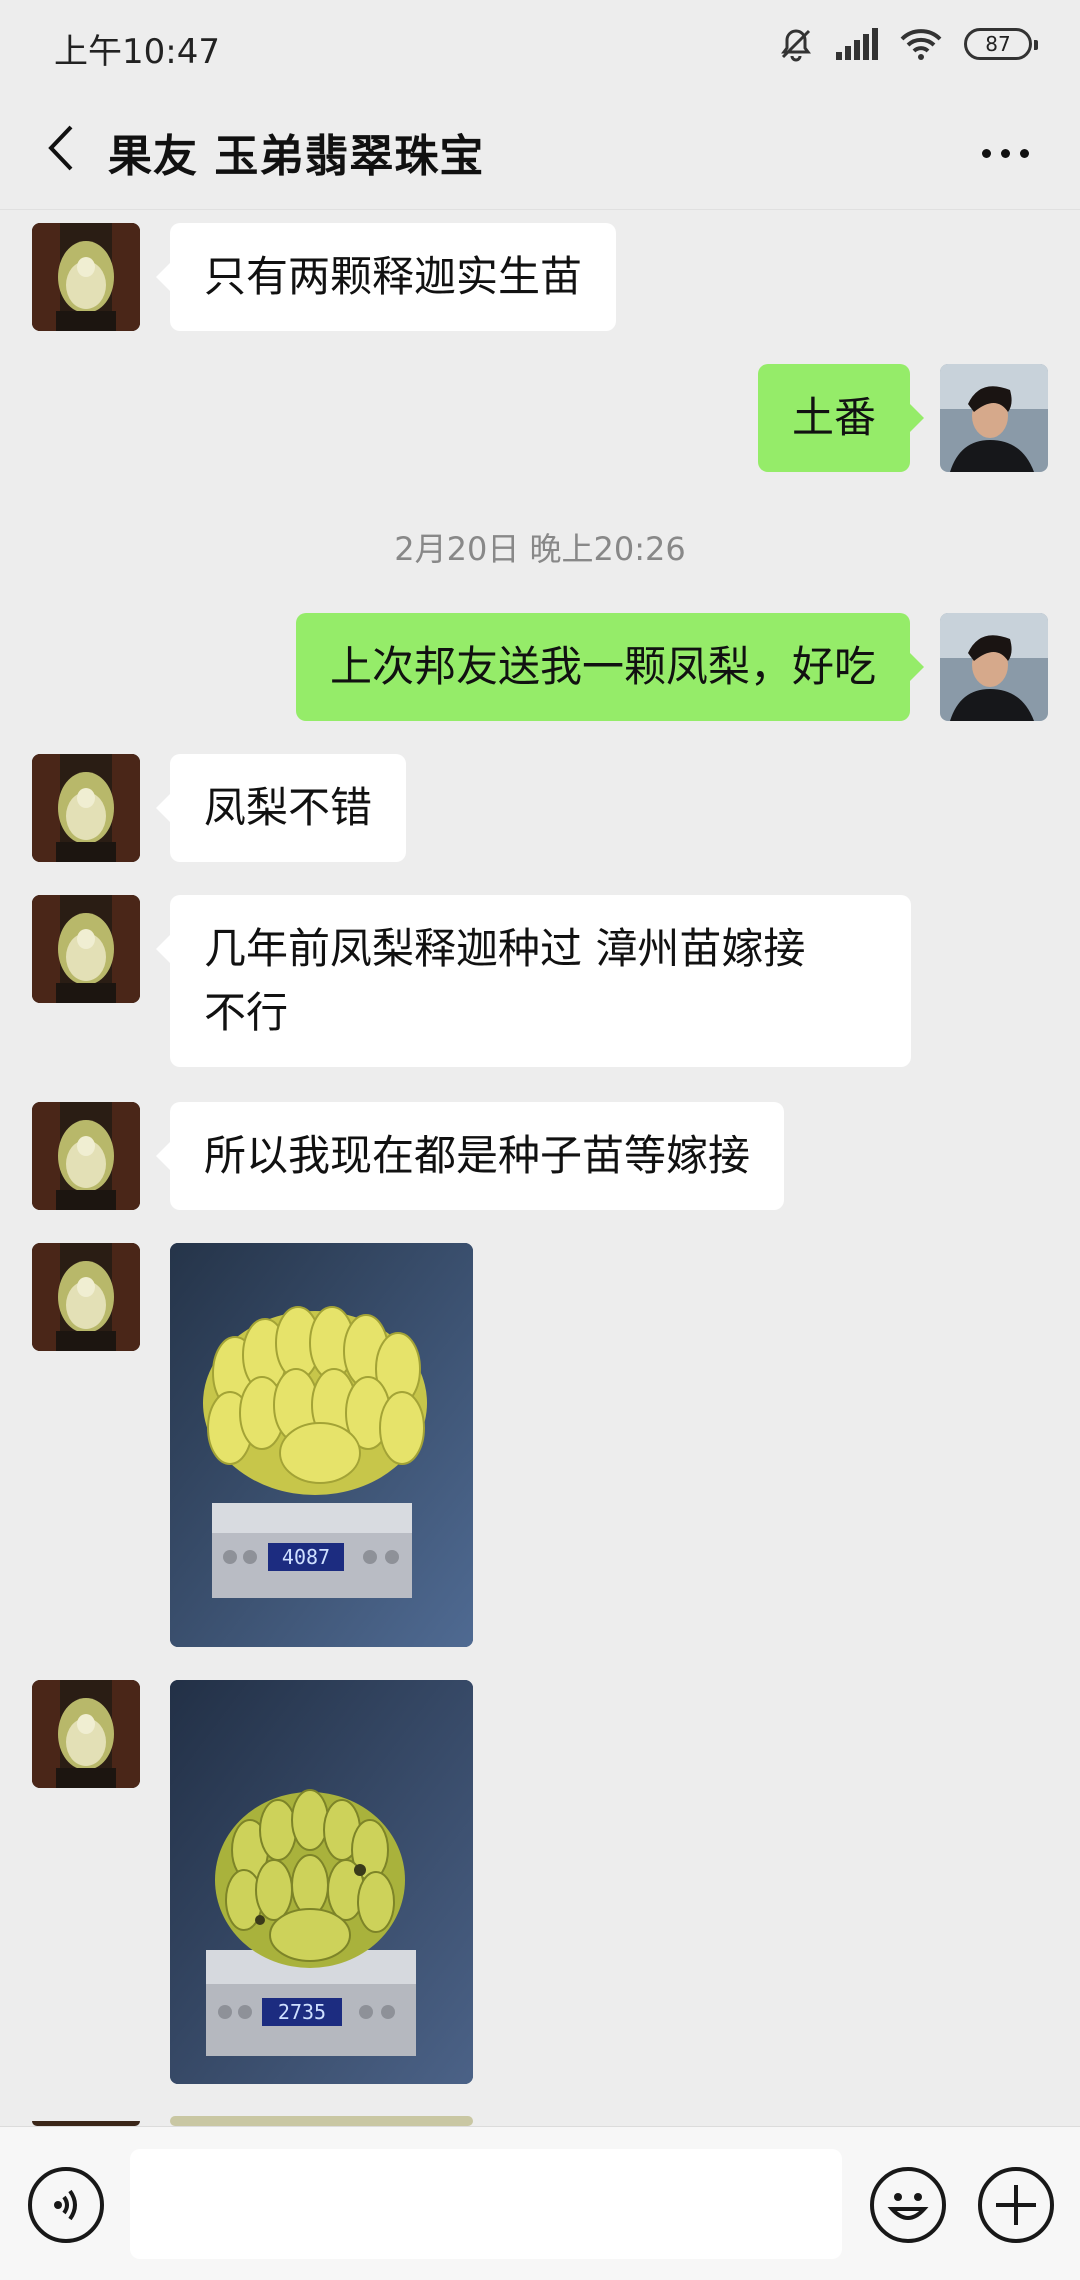 Image resolution: width=1080 pixels, height=2280 pixels. Describe the element at coordinates (1016, 2214) in the screenshot. I see `plus-icon` at that location.